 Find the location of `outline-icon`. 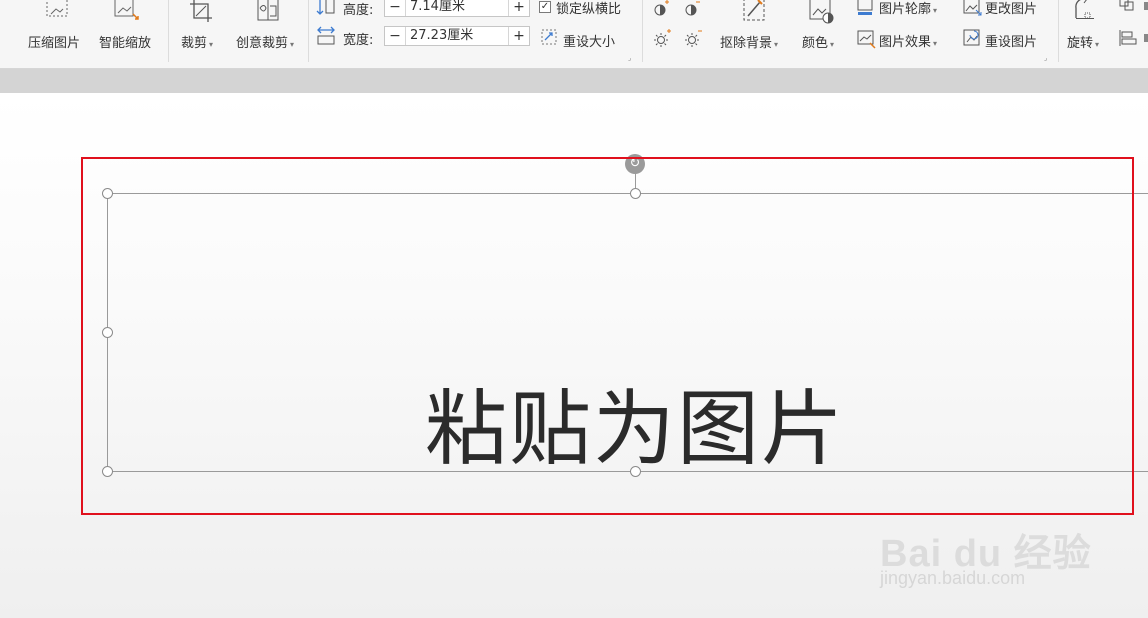

outline-icon is located at coordinates (865, 7).